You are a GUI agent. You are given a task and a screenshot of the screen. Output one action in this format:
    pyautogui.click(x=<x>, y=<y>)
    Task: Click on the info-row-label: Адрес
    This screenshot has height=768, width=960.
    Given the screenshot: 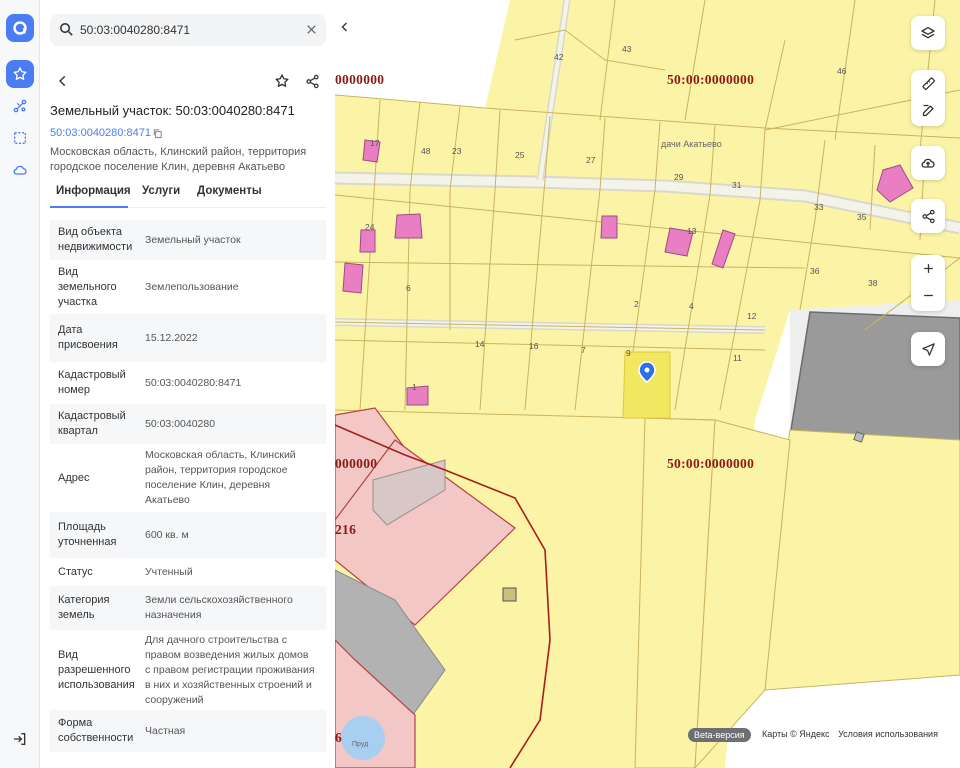 What is the action you would take?
    pyautogui.click(x=74, y=478)
    